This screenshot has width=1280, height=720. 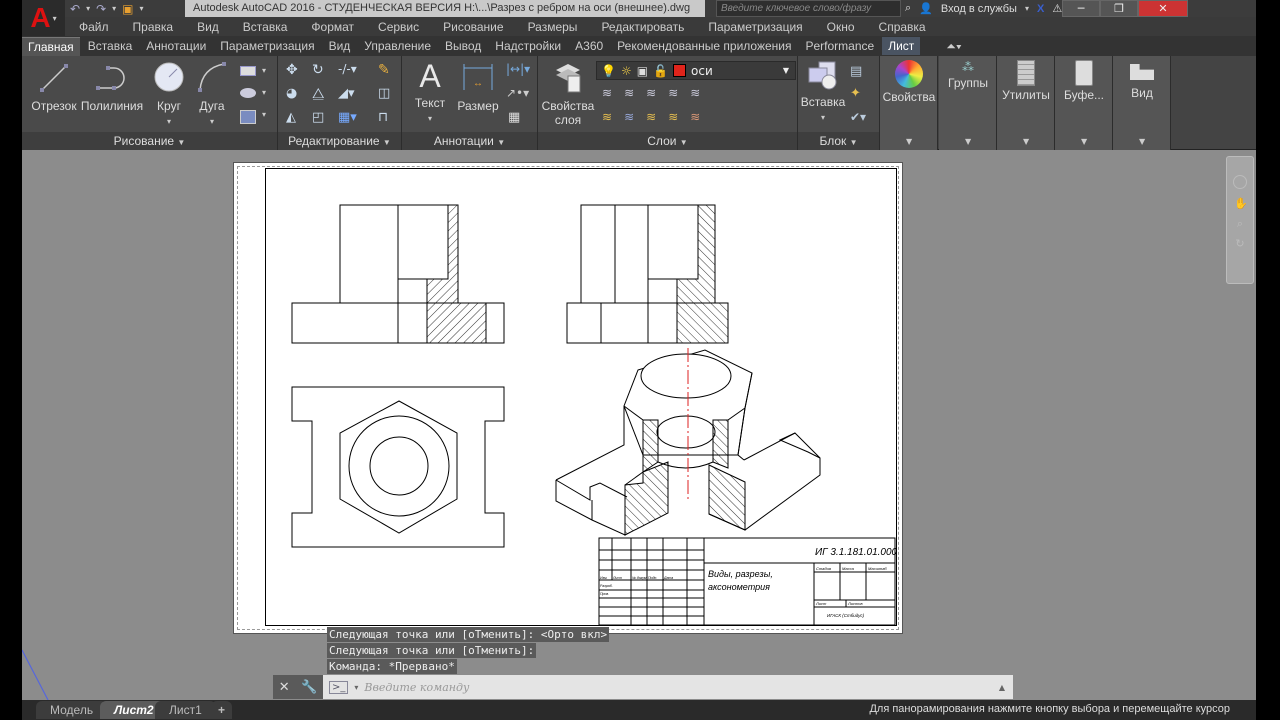 I want to click on row-label: Пров., so click(x=604, y=594).